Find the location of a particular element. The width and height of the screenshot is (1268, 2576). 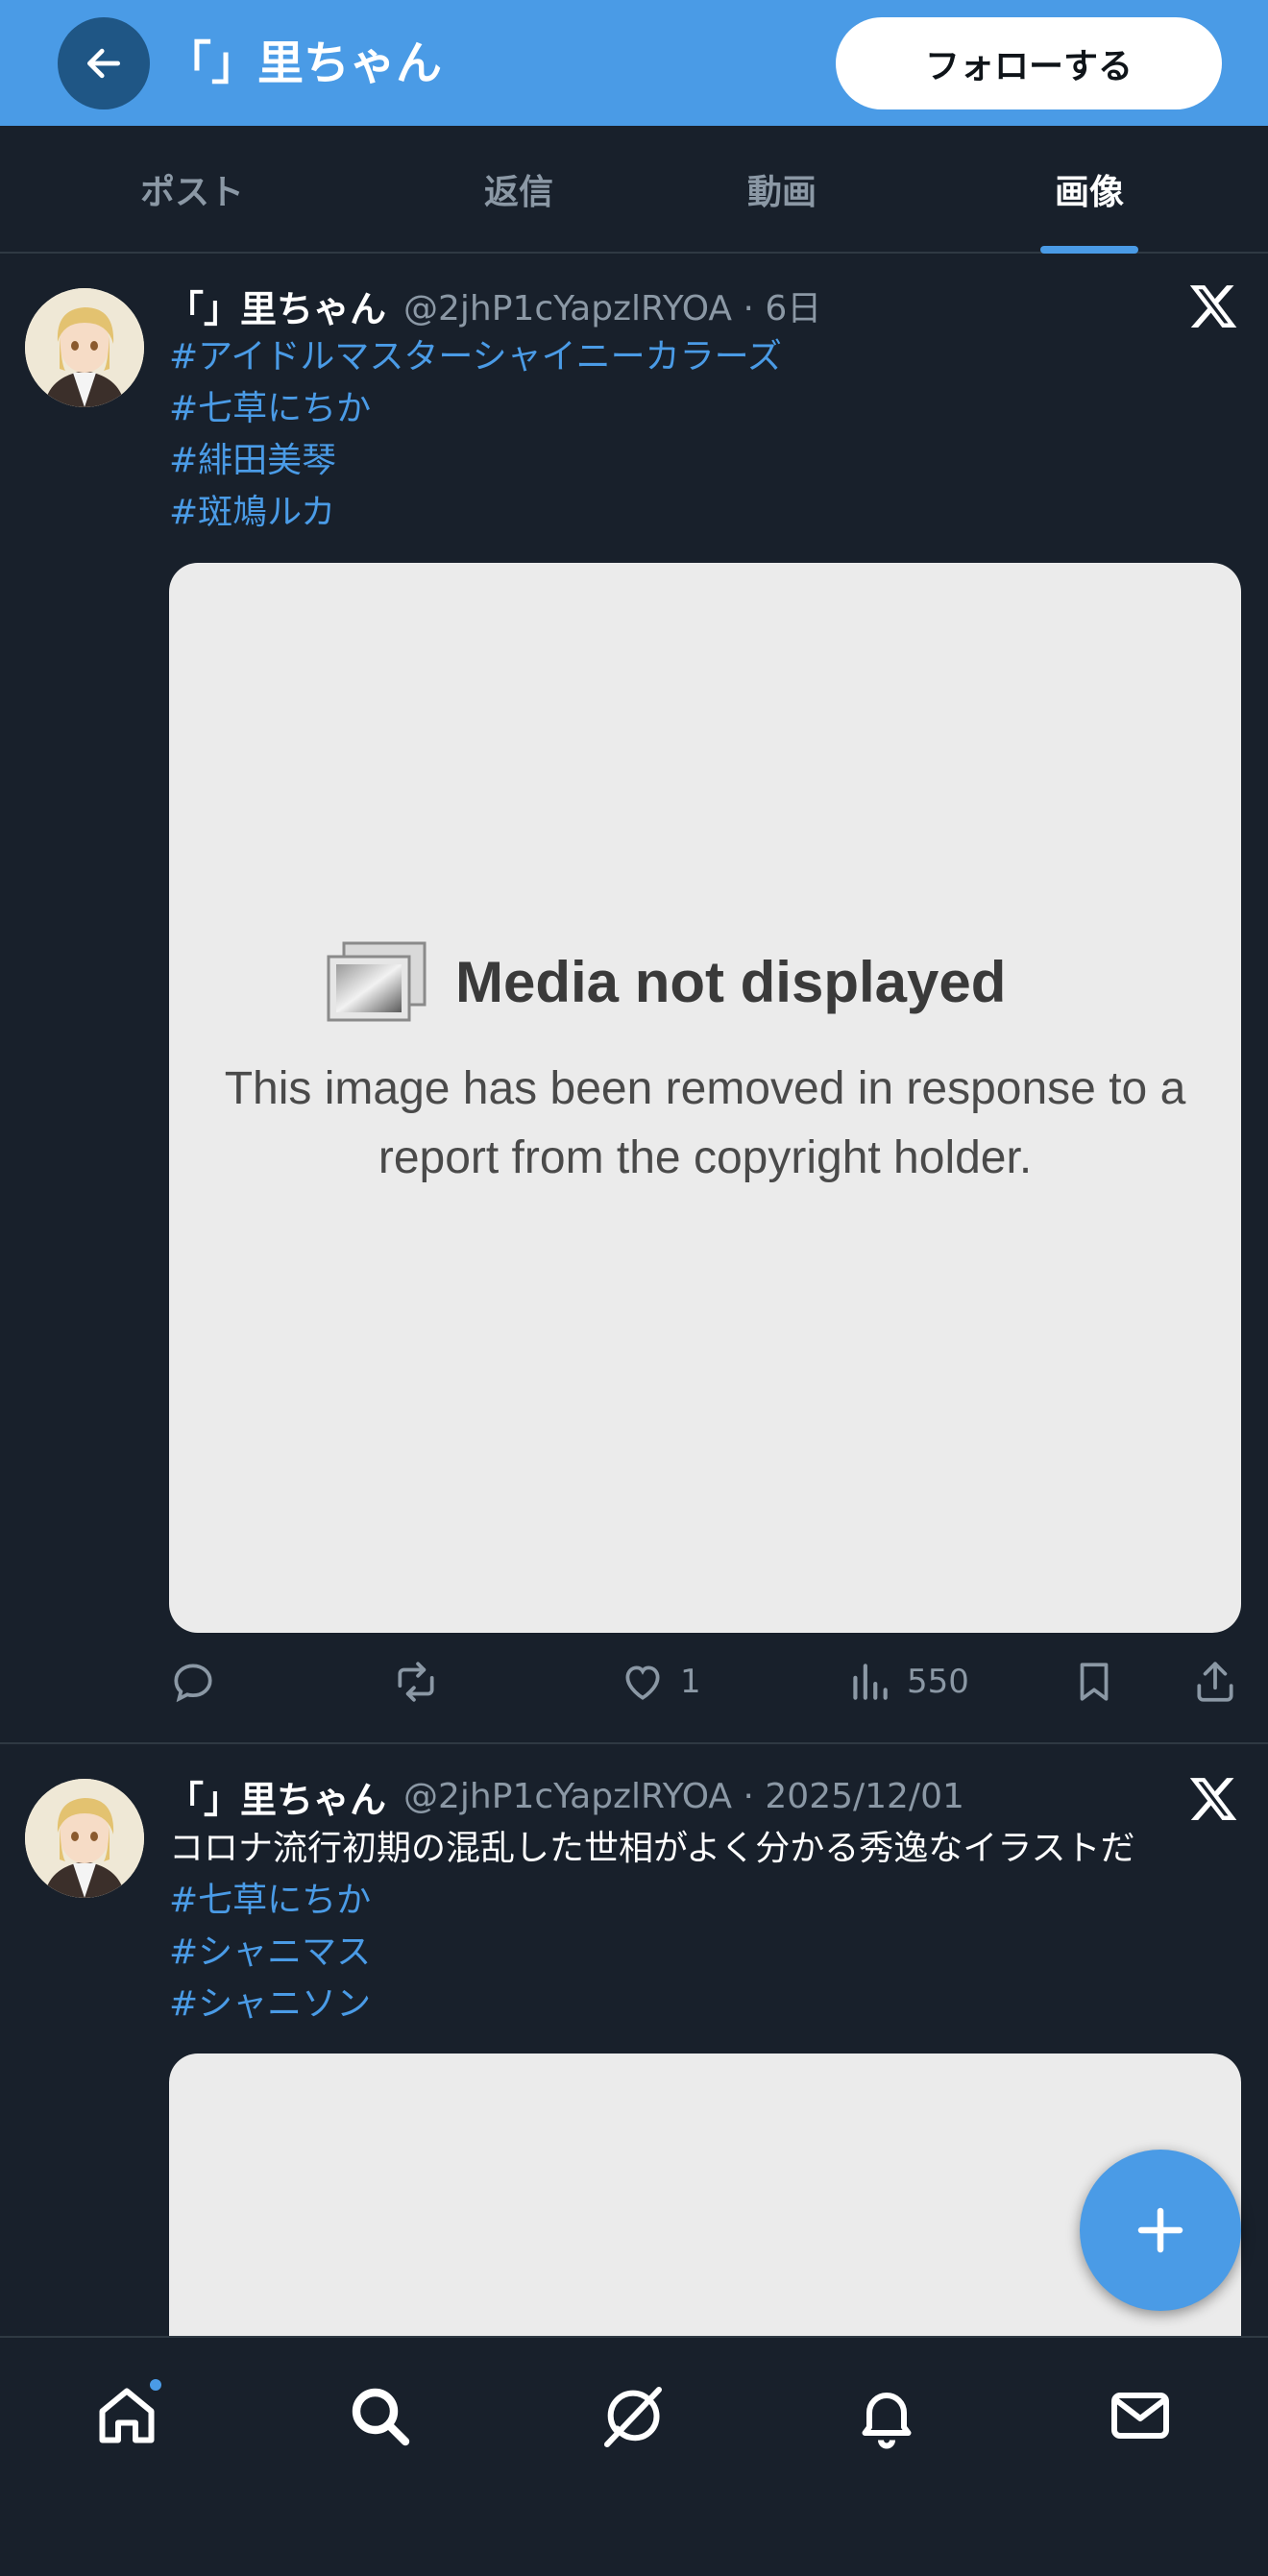

tab-replies: 返信 is located at coordinates (519, 189).